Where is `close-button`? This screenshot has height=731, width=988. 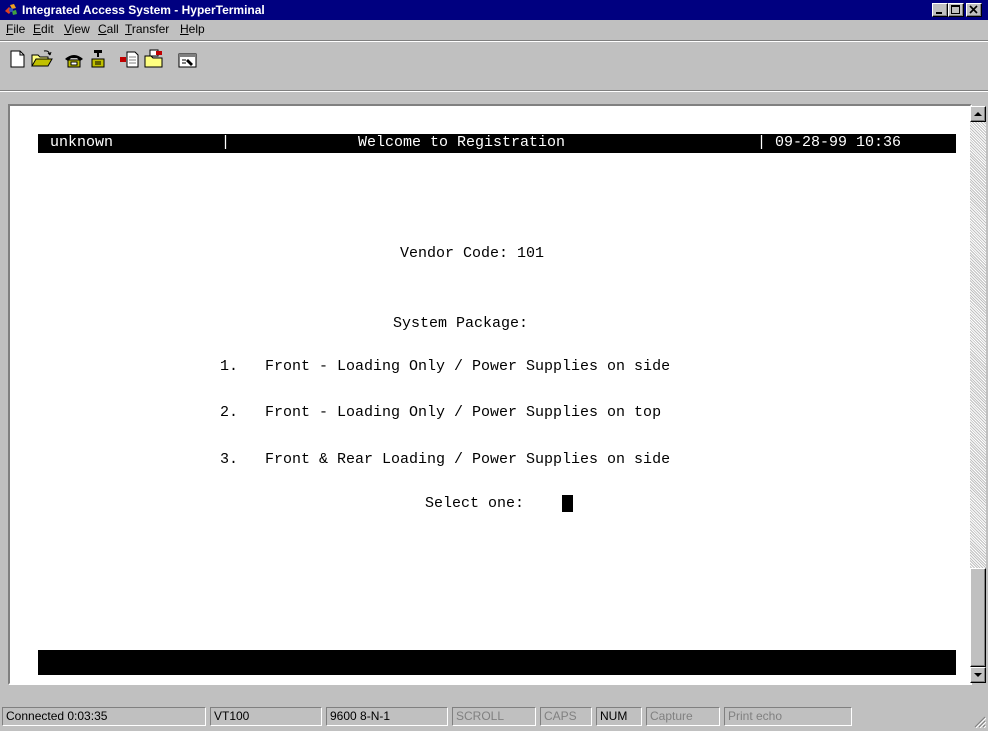
close-button is located at coordinates (974, 10).